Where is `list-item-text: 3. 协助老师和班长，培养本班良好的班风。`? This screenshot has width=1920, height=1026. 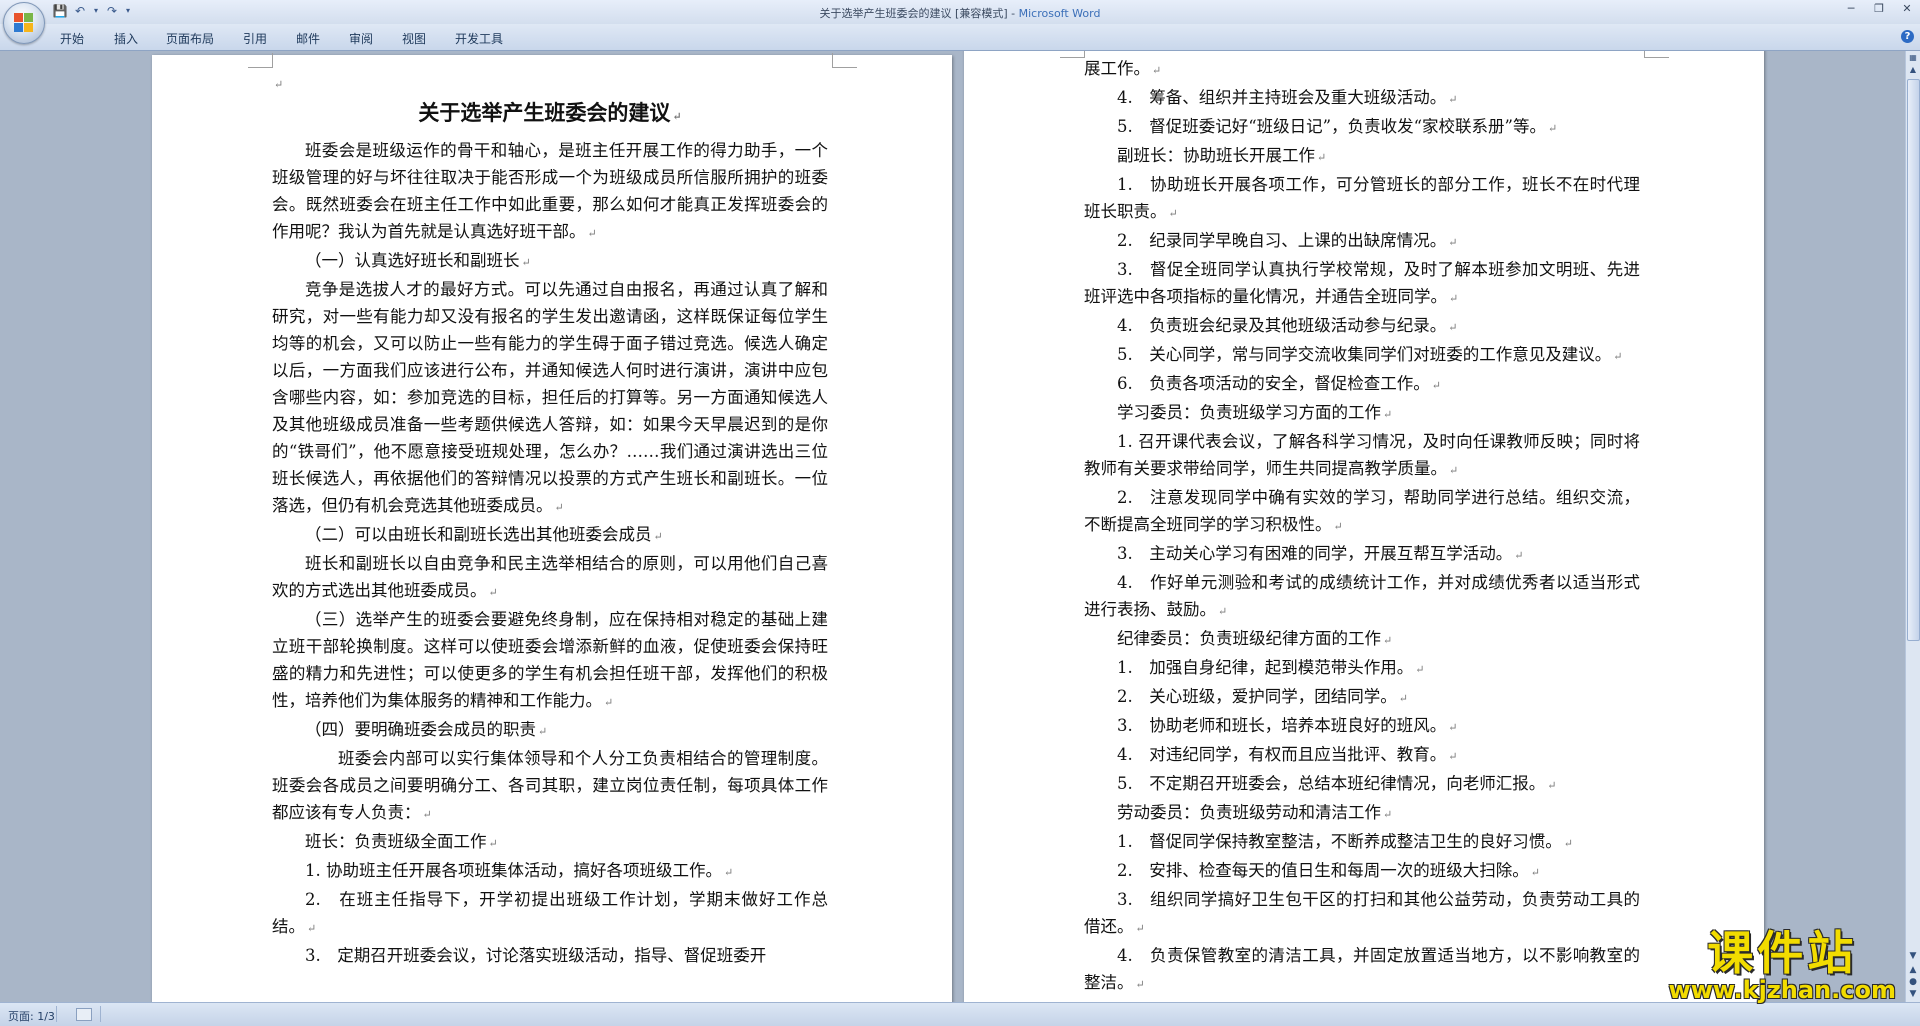
list-item-text: 3. 协助老师和班长，培养本班良好的班风。 is located at coordinates (1282, 725).